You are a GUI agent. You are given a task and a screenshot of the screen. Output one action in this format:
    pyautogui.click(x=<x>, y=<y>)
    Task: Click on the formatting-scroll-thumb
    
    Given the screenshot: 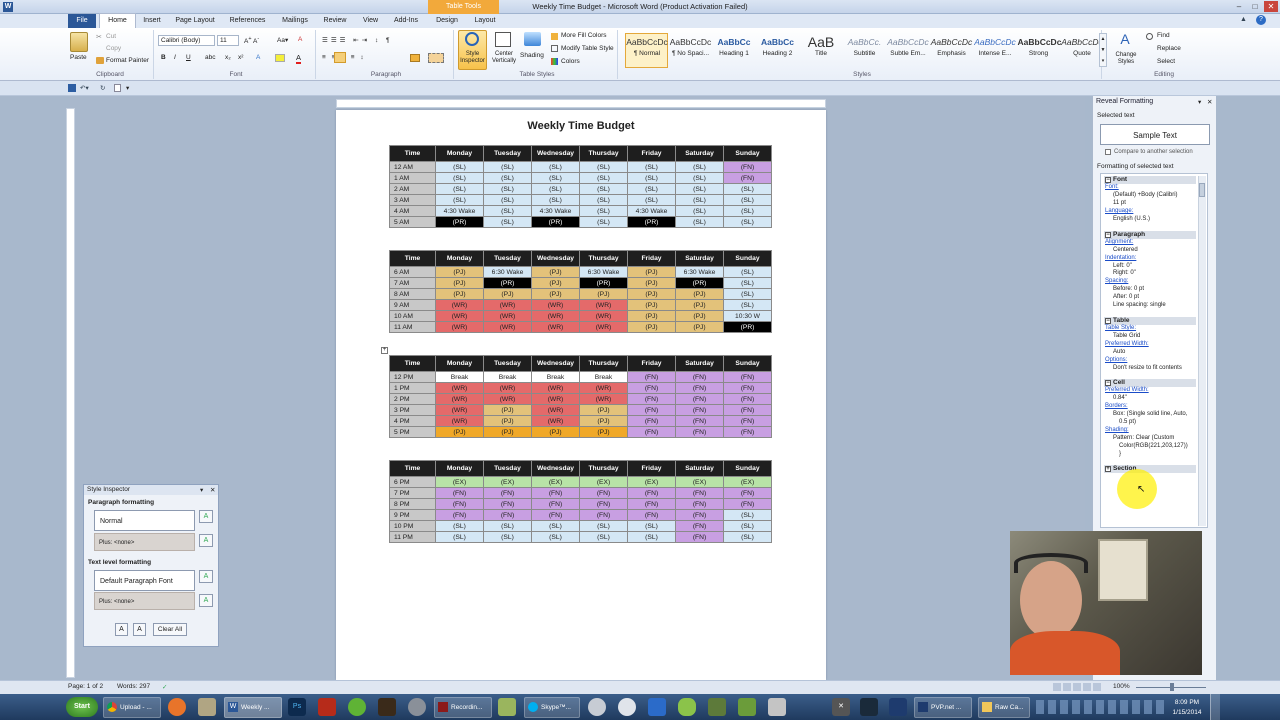 What is the action you would take?
    pyautogui.click(x=1202, y=190)
    